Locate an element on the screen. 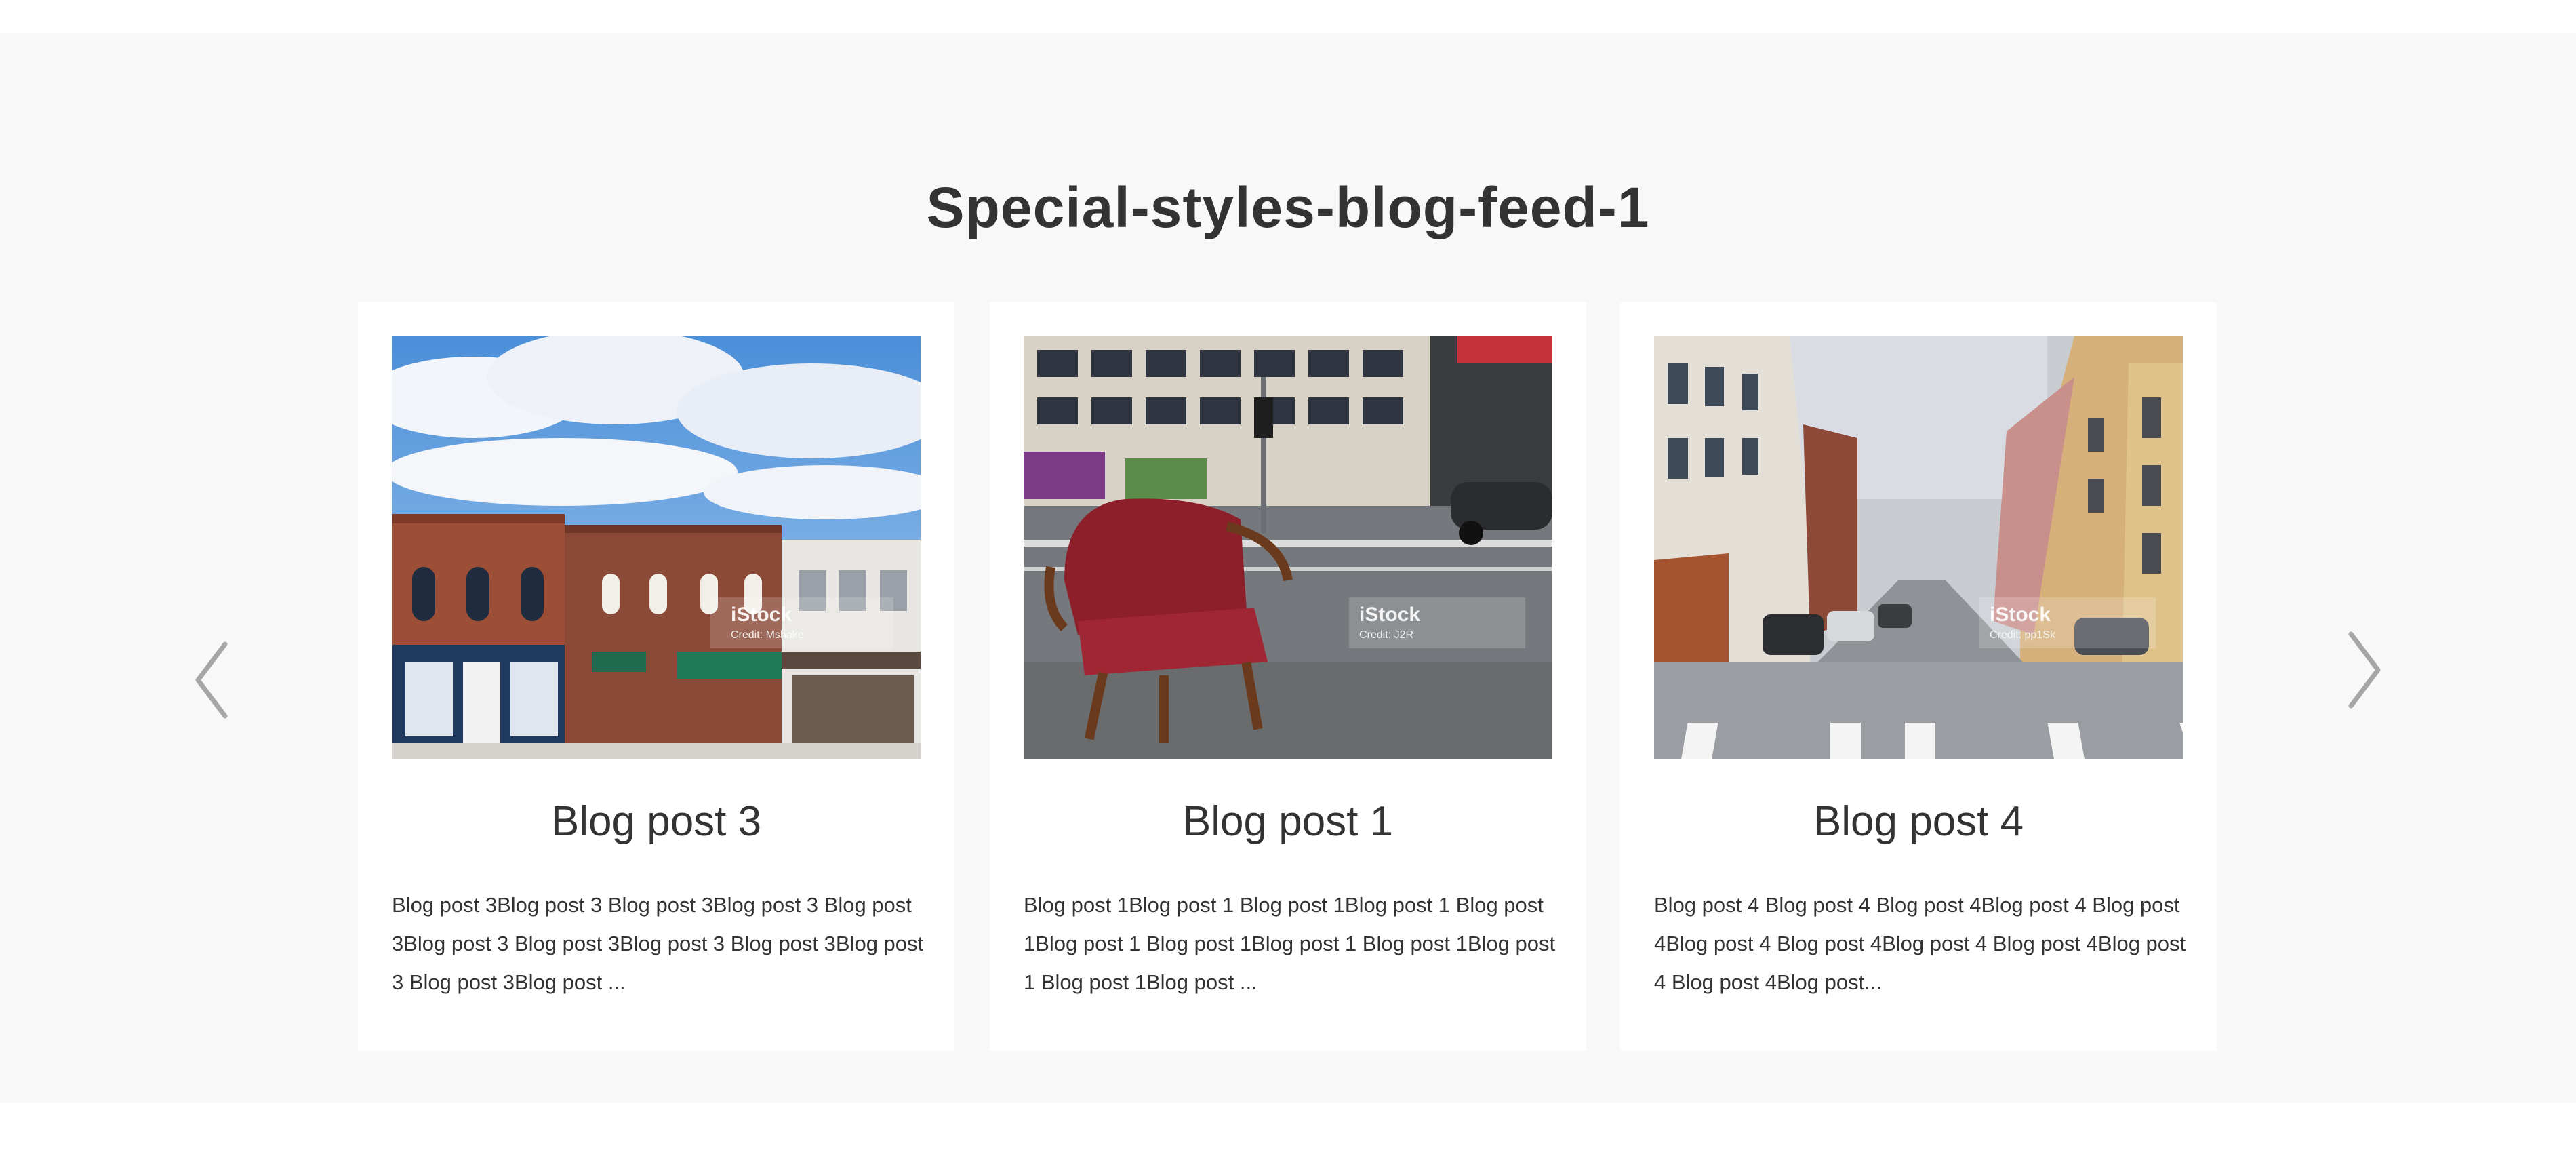  carousel-next-button is located at coordinates (2362, 670).